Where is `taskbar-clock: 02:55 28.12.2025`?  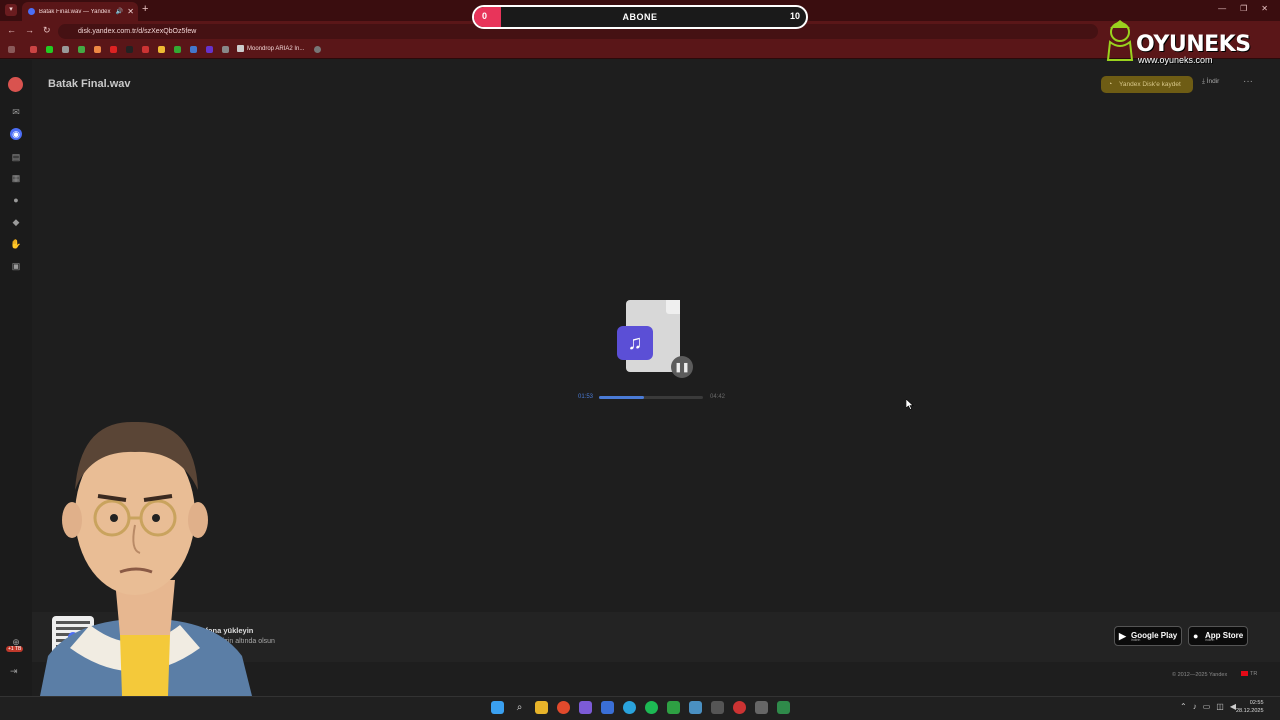
taskbar-clock: 02:55 28.12.2025 is located at coordinates (1250, 707).